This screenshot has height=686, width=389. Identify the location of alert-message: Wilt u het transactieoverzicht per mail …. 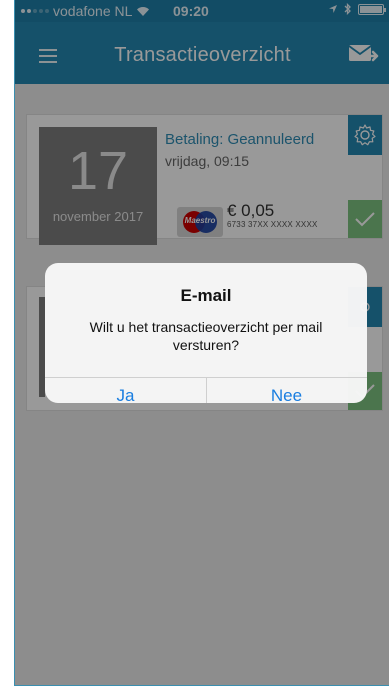
(206, 336).